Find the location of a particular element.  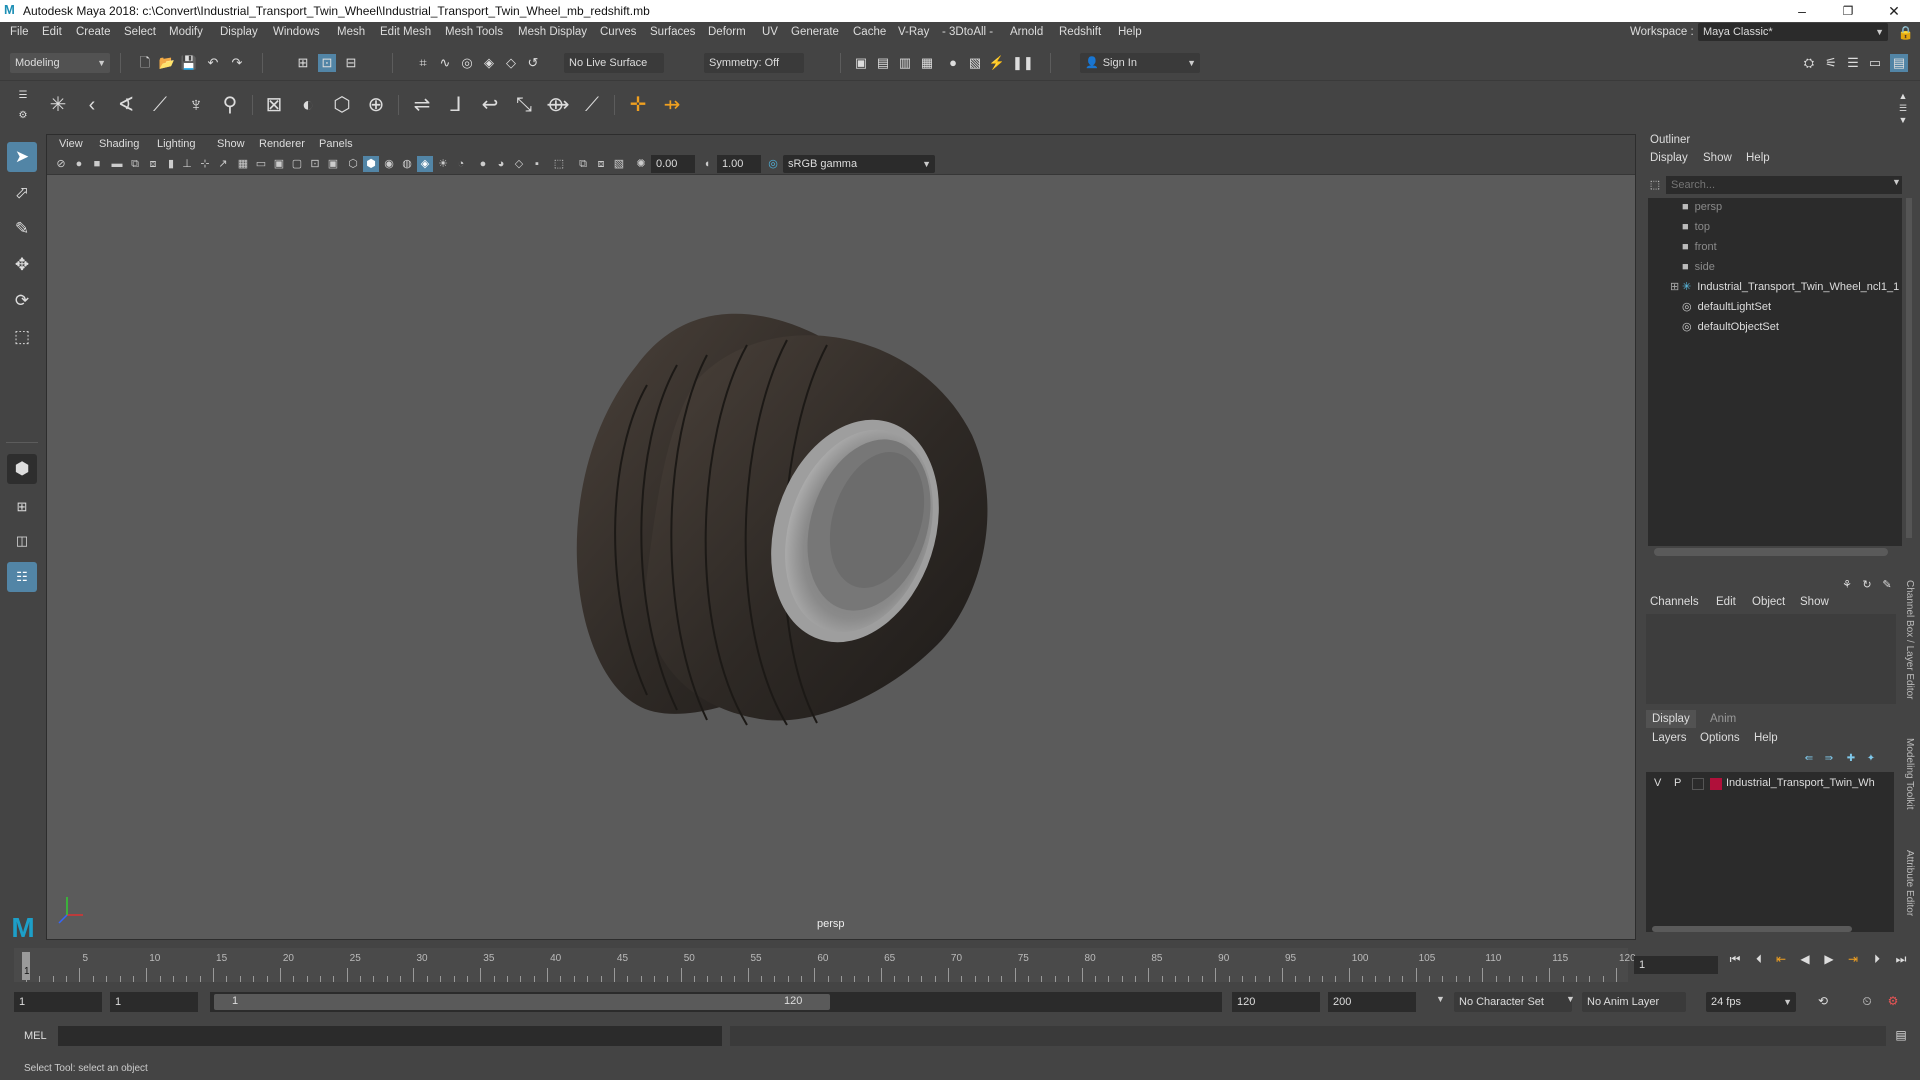

tool-settings-icon: ☰ is located at coordinates (1853, 63).